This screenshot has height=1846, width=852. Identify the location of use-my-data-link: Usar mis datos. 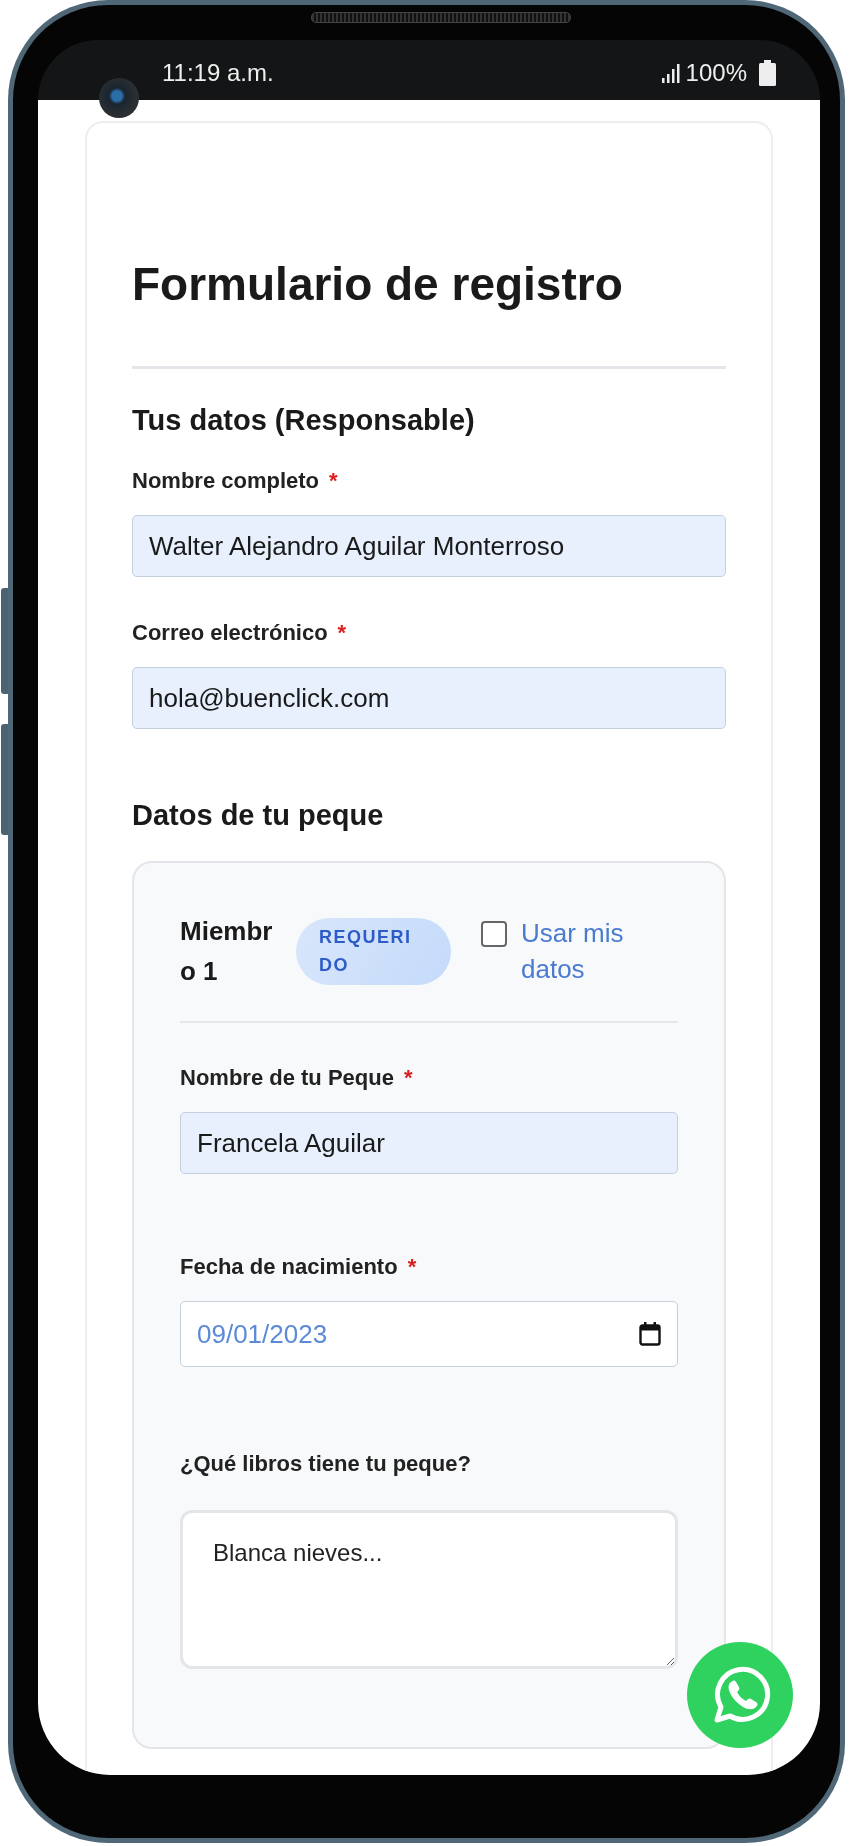
(583, 951).